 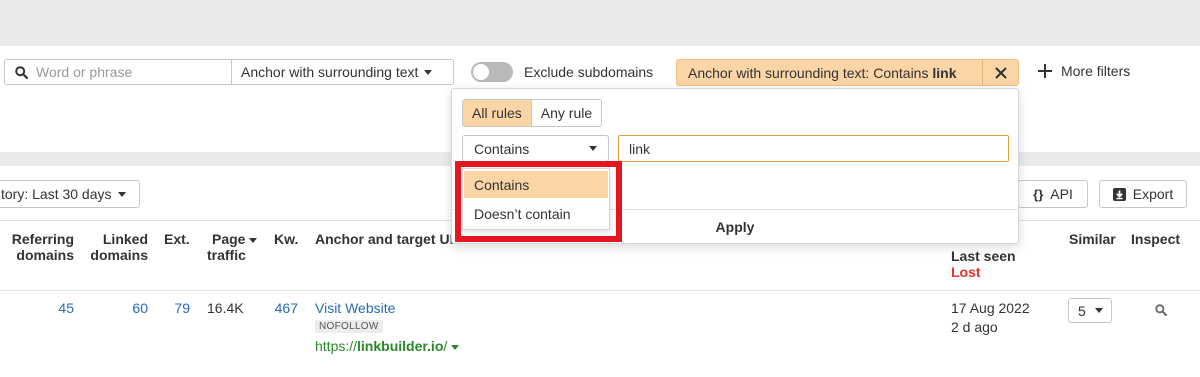 What do you see at coordinates (535, 148) in the screenshot?
I see `operator-select: Contains` at bounding box center [535, 148].